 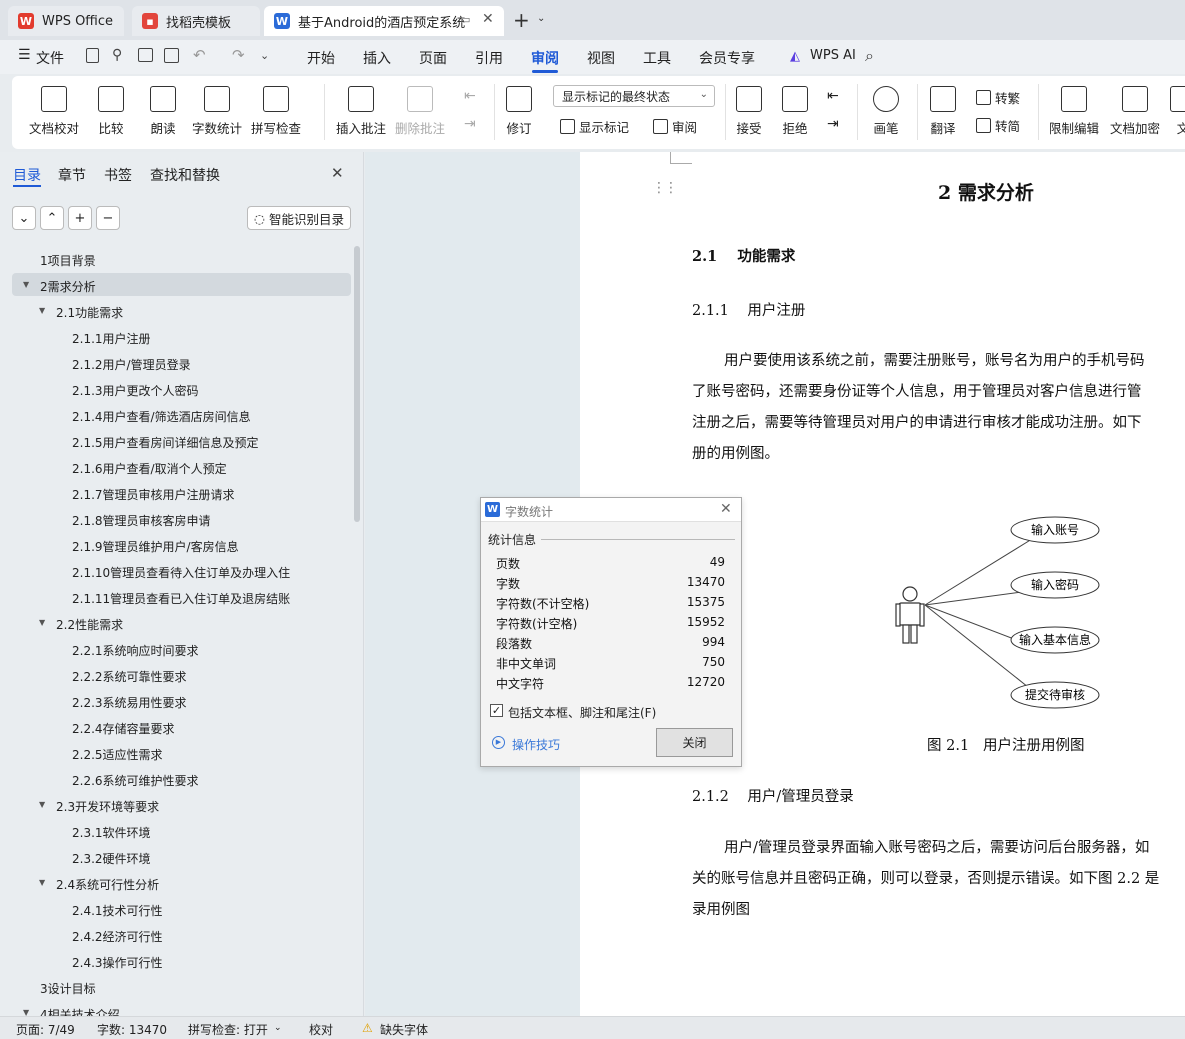 What do you see at coordinates (111, 111) in the screenshot?
I see `compare-button: 比较` at bounding box center [111, 111].